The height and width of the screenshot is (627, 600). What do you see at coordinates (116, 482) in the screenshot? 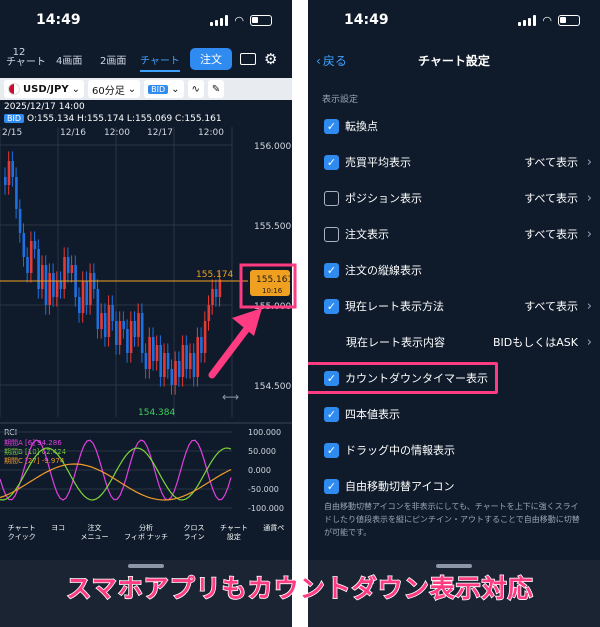
I see `rci-line` at bounding box center [116, 482].